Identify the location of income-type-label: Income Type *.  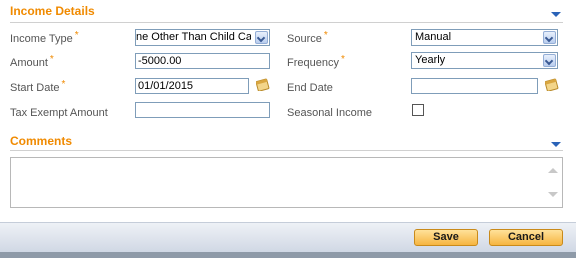
(44, 37).